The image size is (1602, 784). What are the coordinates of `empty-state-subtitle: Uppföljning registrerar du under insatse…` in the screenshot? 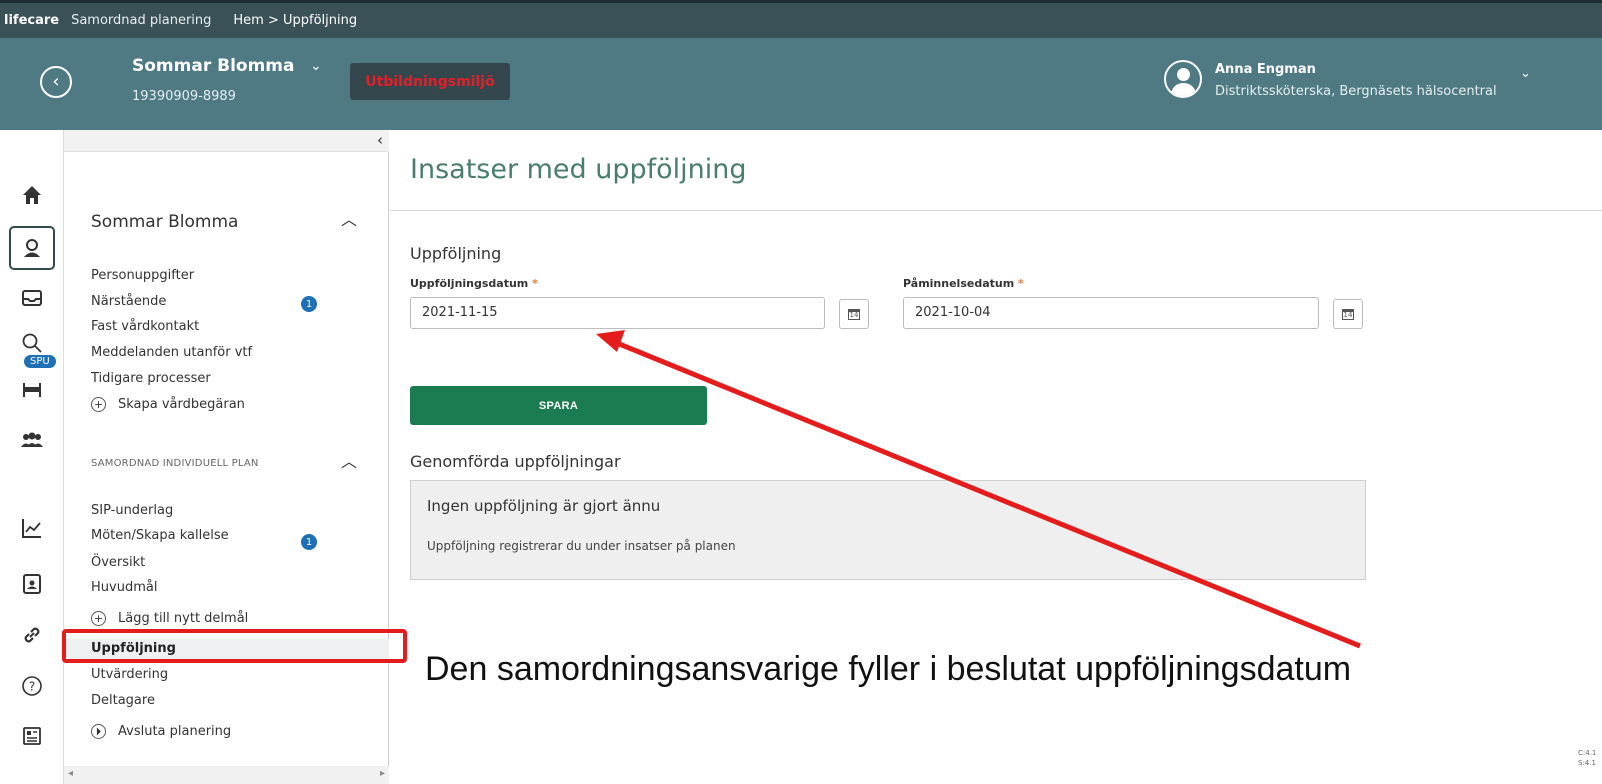 It's located at (581, 546).